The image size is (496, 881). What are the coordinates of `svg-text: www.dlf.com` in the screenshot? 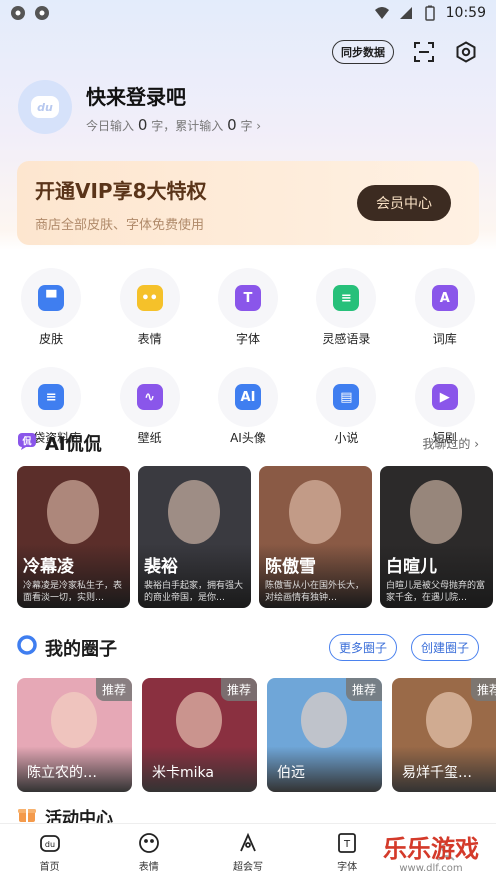 It's located at (430, 868).